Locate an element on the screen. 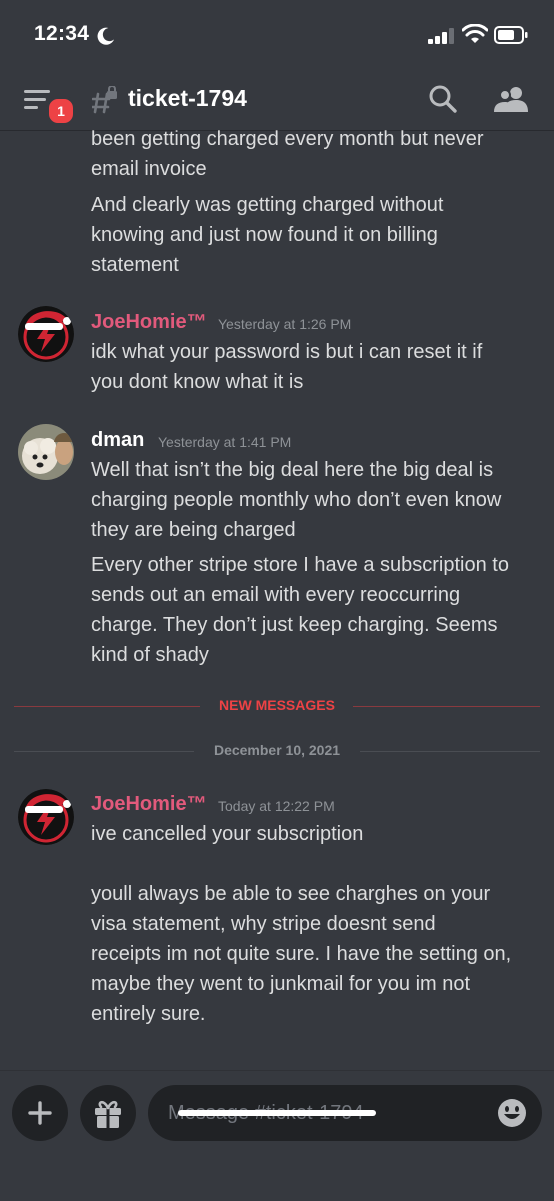 The image size is (554, 1201). moon-icon is located at coordinates (106, 36).